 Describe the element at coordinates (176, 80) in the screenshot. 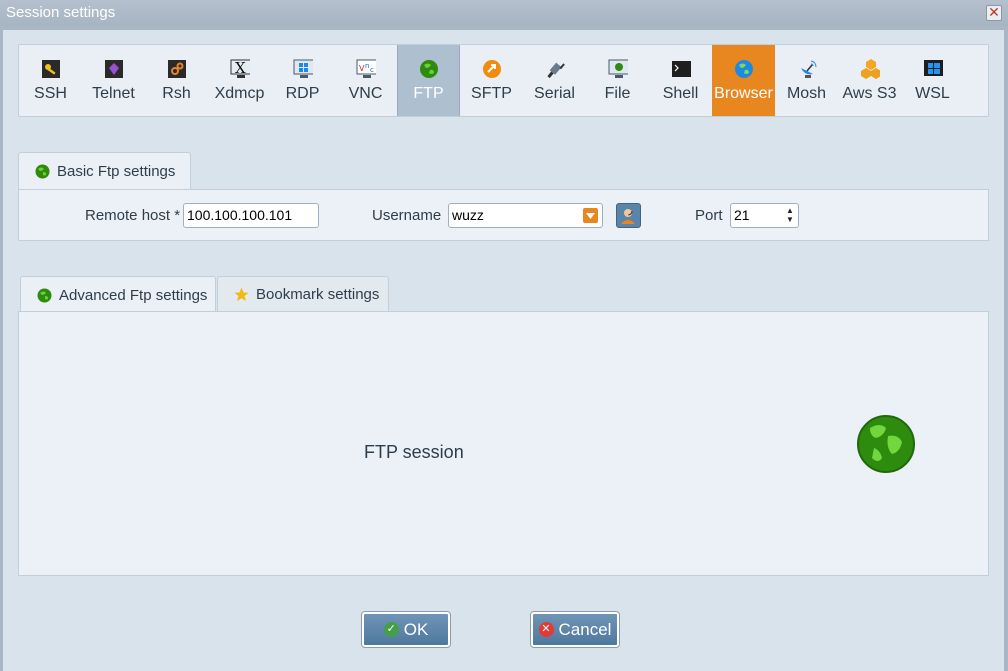

I see `protocol-rsh: Rsh` at that location.